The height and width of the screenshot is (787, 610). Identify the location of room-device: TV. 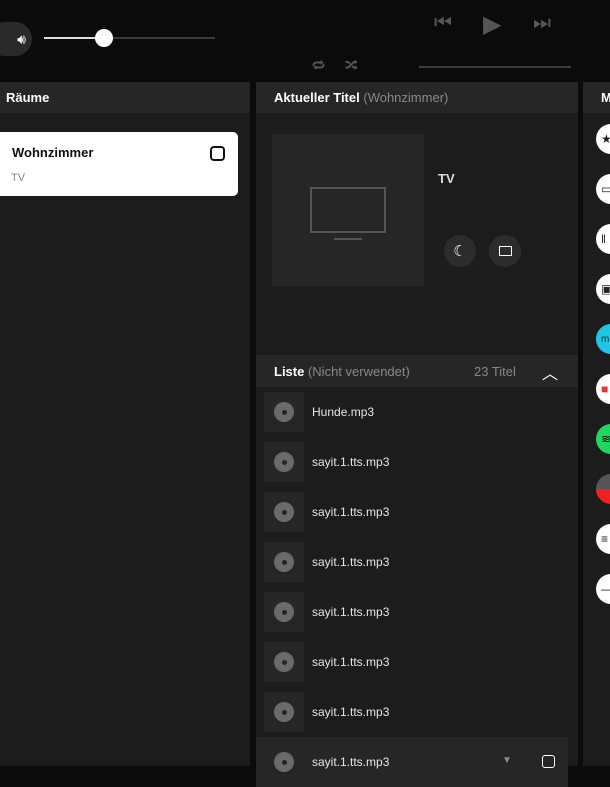
(18, 178).